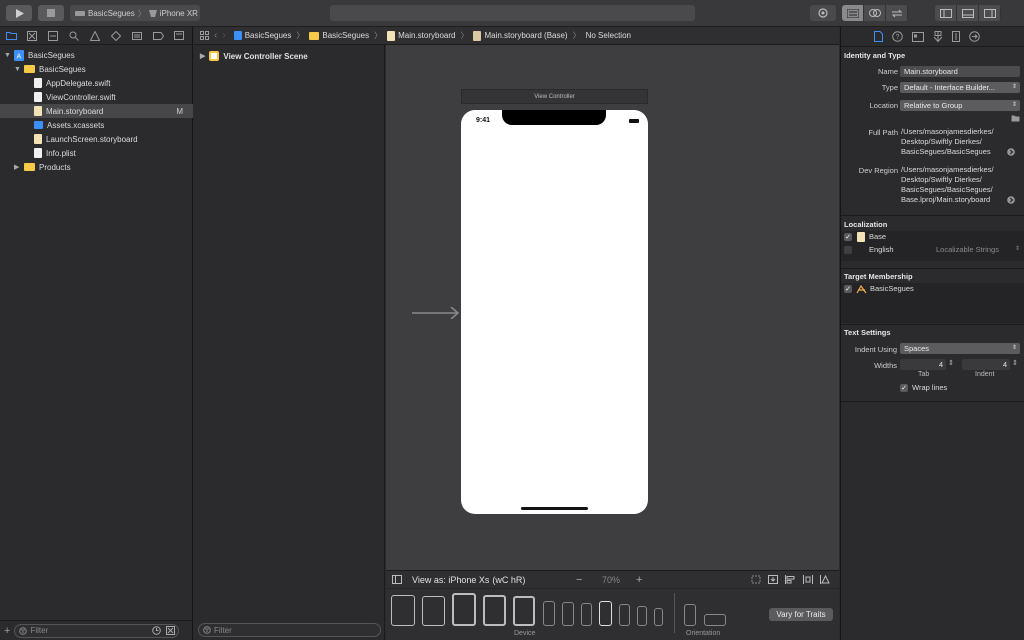  I want to click on breadcrumb-group: BasicSegues, so click(339, 35).